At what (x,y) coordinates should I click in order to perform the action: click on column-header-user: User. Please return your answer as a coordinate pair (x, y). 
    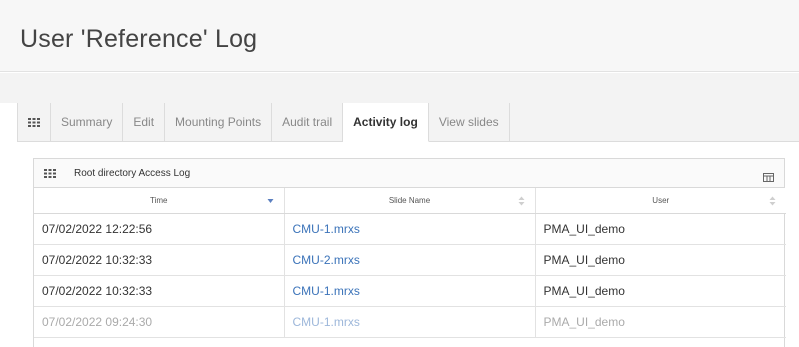
    Looking at the image, I should click on (660, 201).